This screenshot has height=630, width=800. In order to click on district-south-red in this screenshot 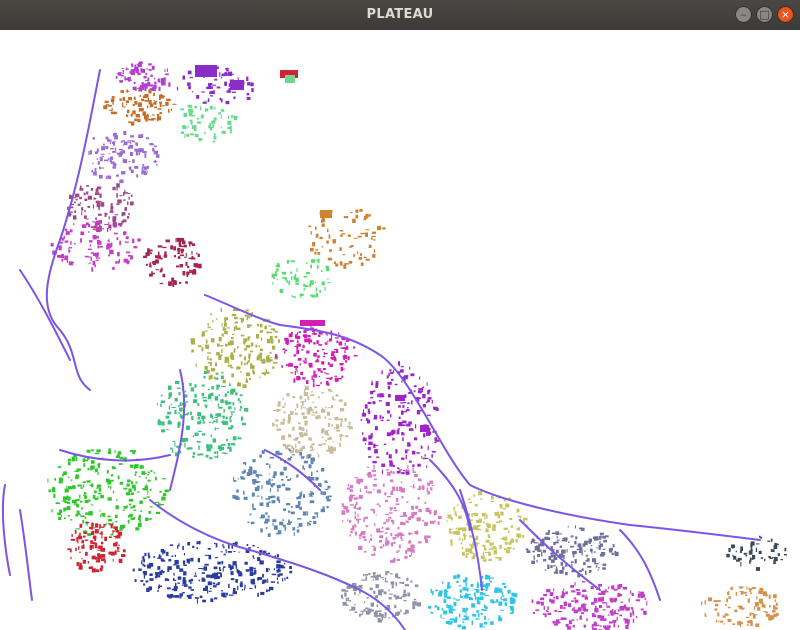, I will do `click(96, 547)`.